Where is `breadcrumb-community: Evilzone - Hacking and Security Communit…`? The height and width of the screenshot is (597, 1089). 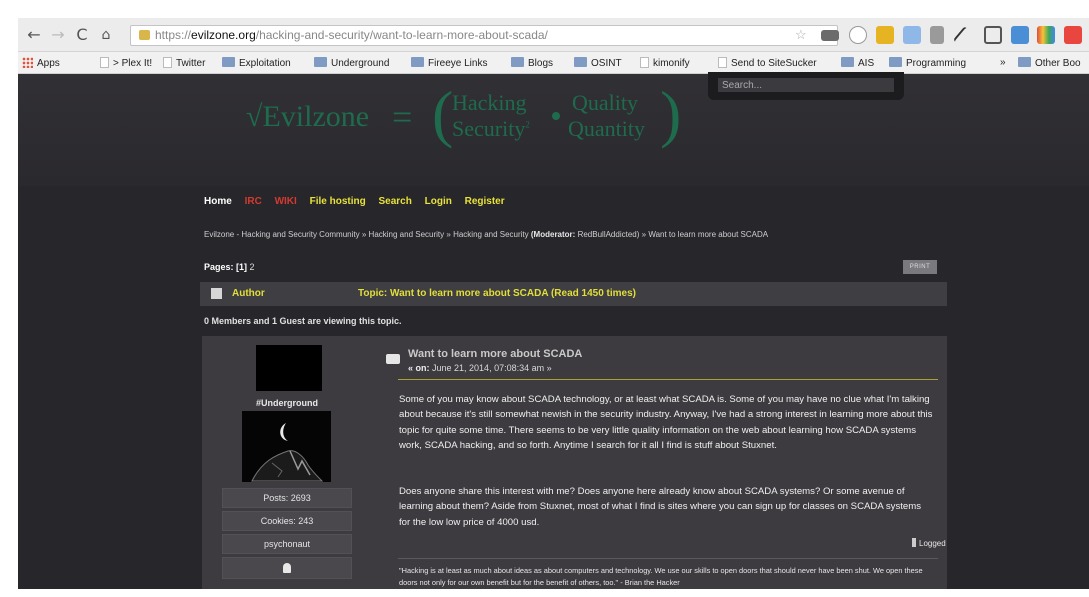
breadcrumb-community: Evilzone - Hacking and Security Communit… is located at coordinates (282, 234).